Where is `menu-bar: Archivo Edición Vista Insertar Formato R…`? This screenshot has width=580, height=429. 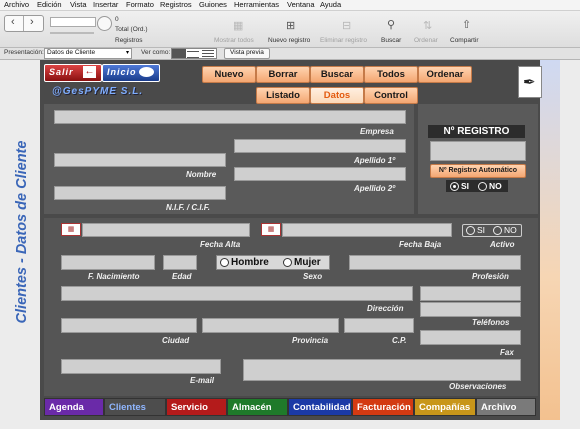
menu-bar: Archivo Edición Vista Insertar Formato R… is located at coordinates (290, 5).